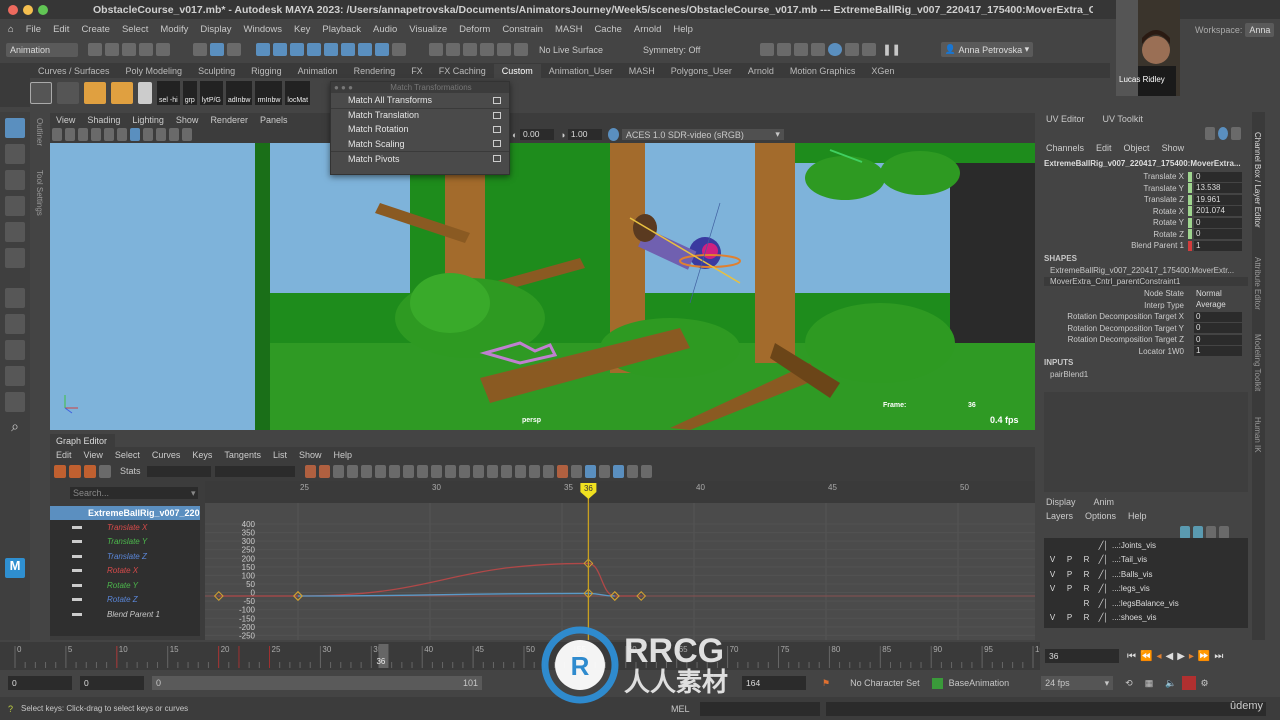  What do you see at coordinates (1160, 656) in the screenshot?
I see `step-back-frame-icon: ◂` at bounding box center [1160, 656].